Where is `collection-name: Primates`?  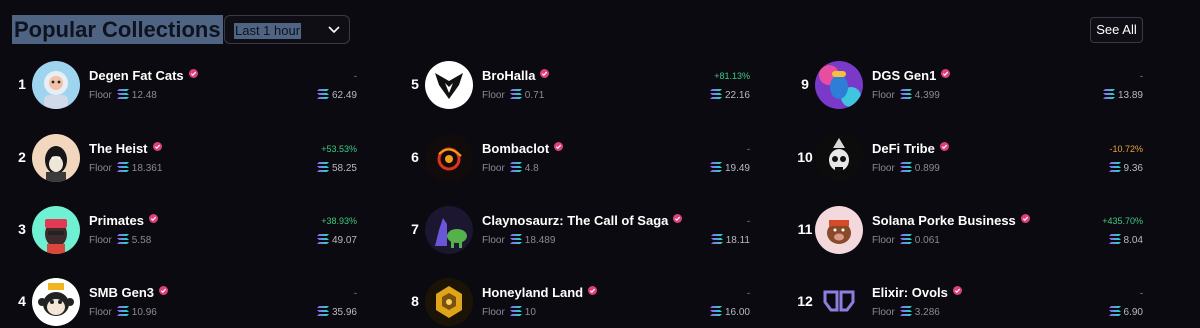 collection-name: Primates is located at coordinates (123, 220).